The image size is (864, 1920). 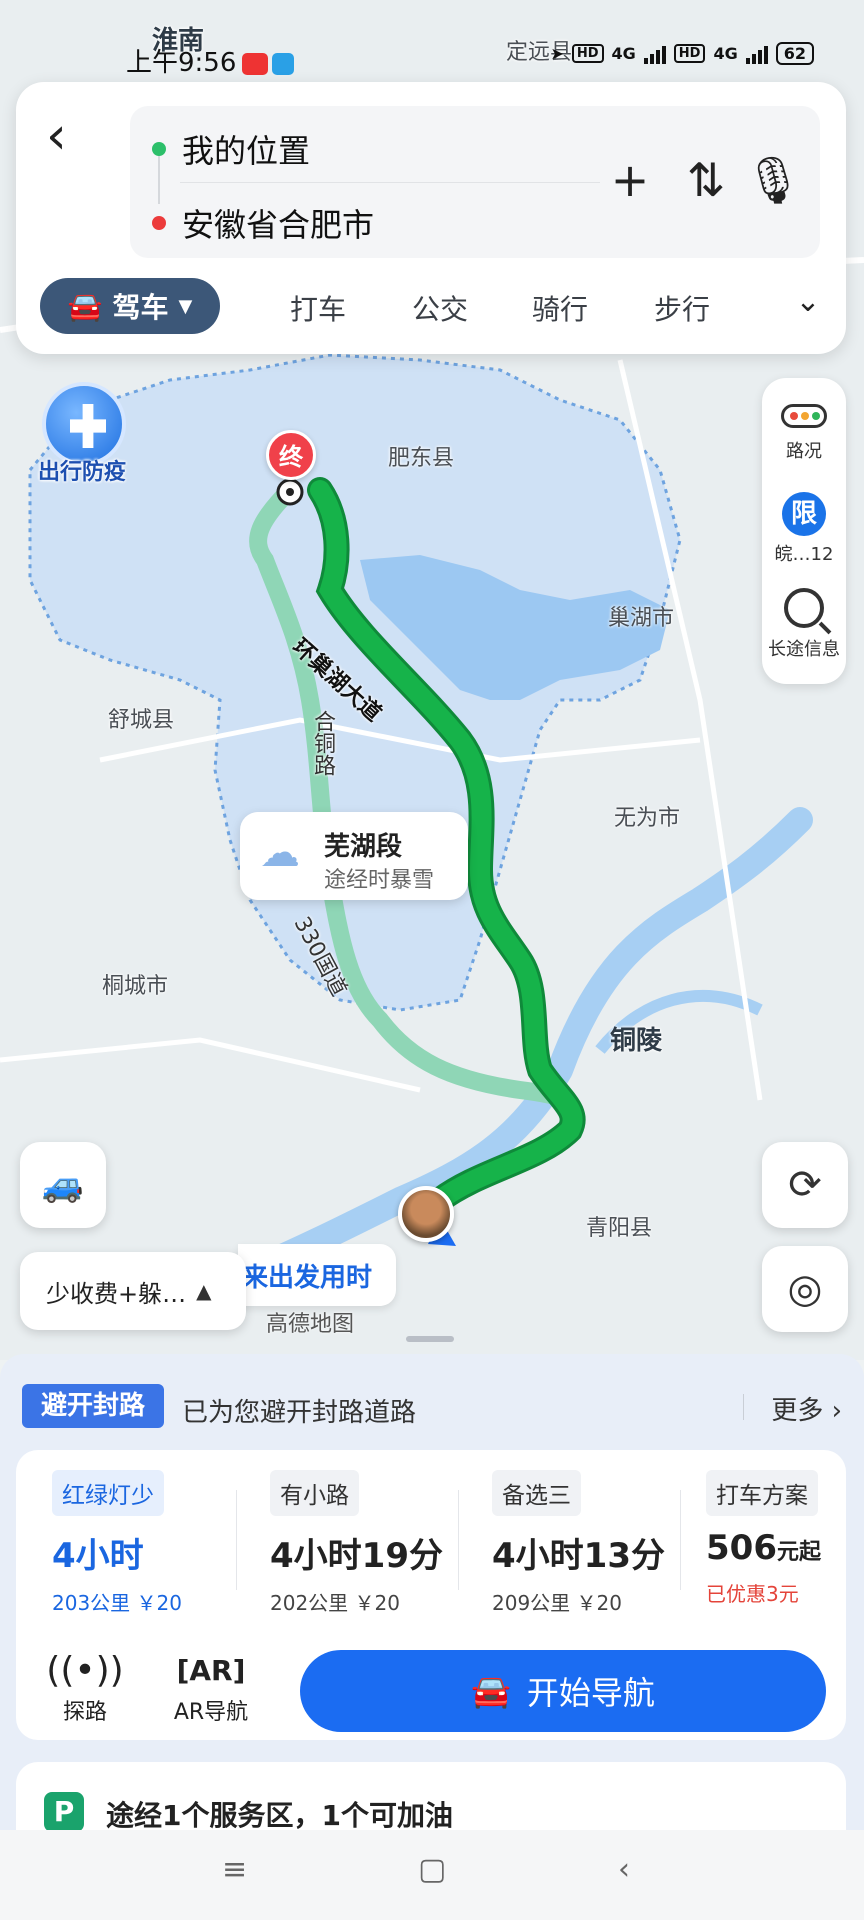 What do you see at coordinates (211, 1670) in the screenshot?
I see `ar-icon: [AR]` at bounding box center [211, 1670].